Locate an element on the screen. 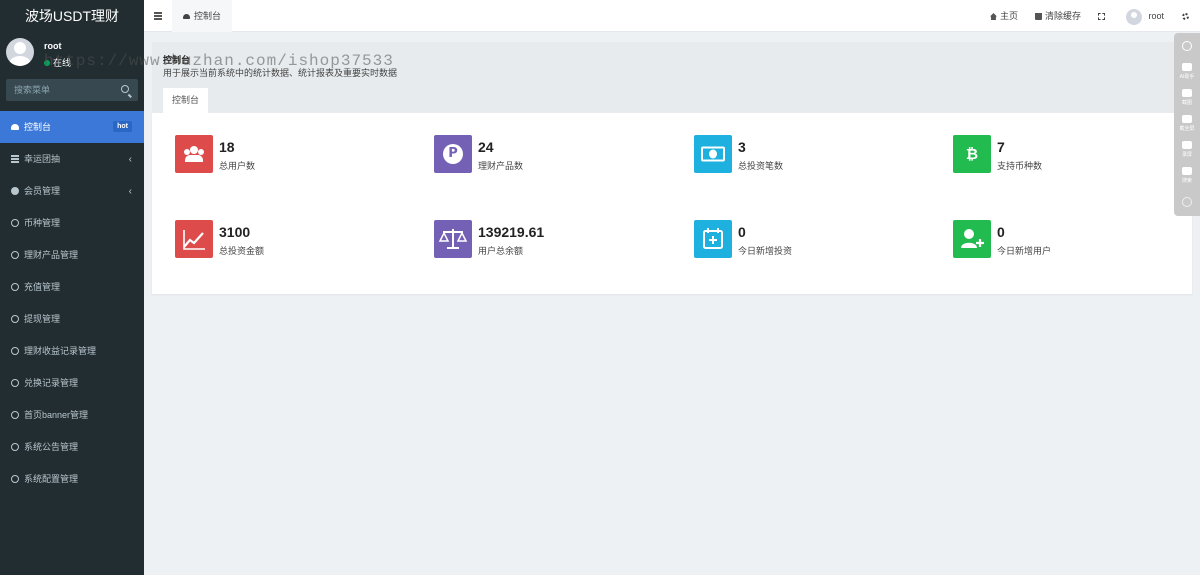  stat-total-users: 18 总用户数 is located at coordinates (295, 155).